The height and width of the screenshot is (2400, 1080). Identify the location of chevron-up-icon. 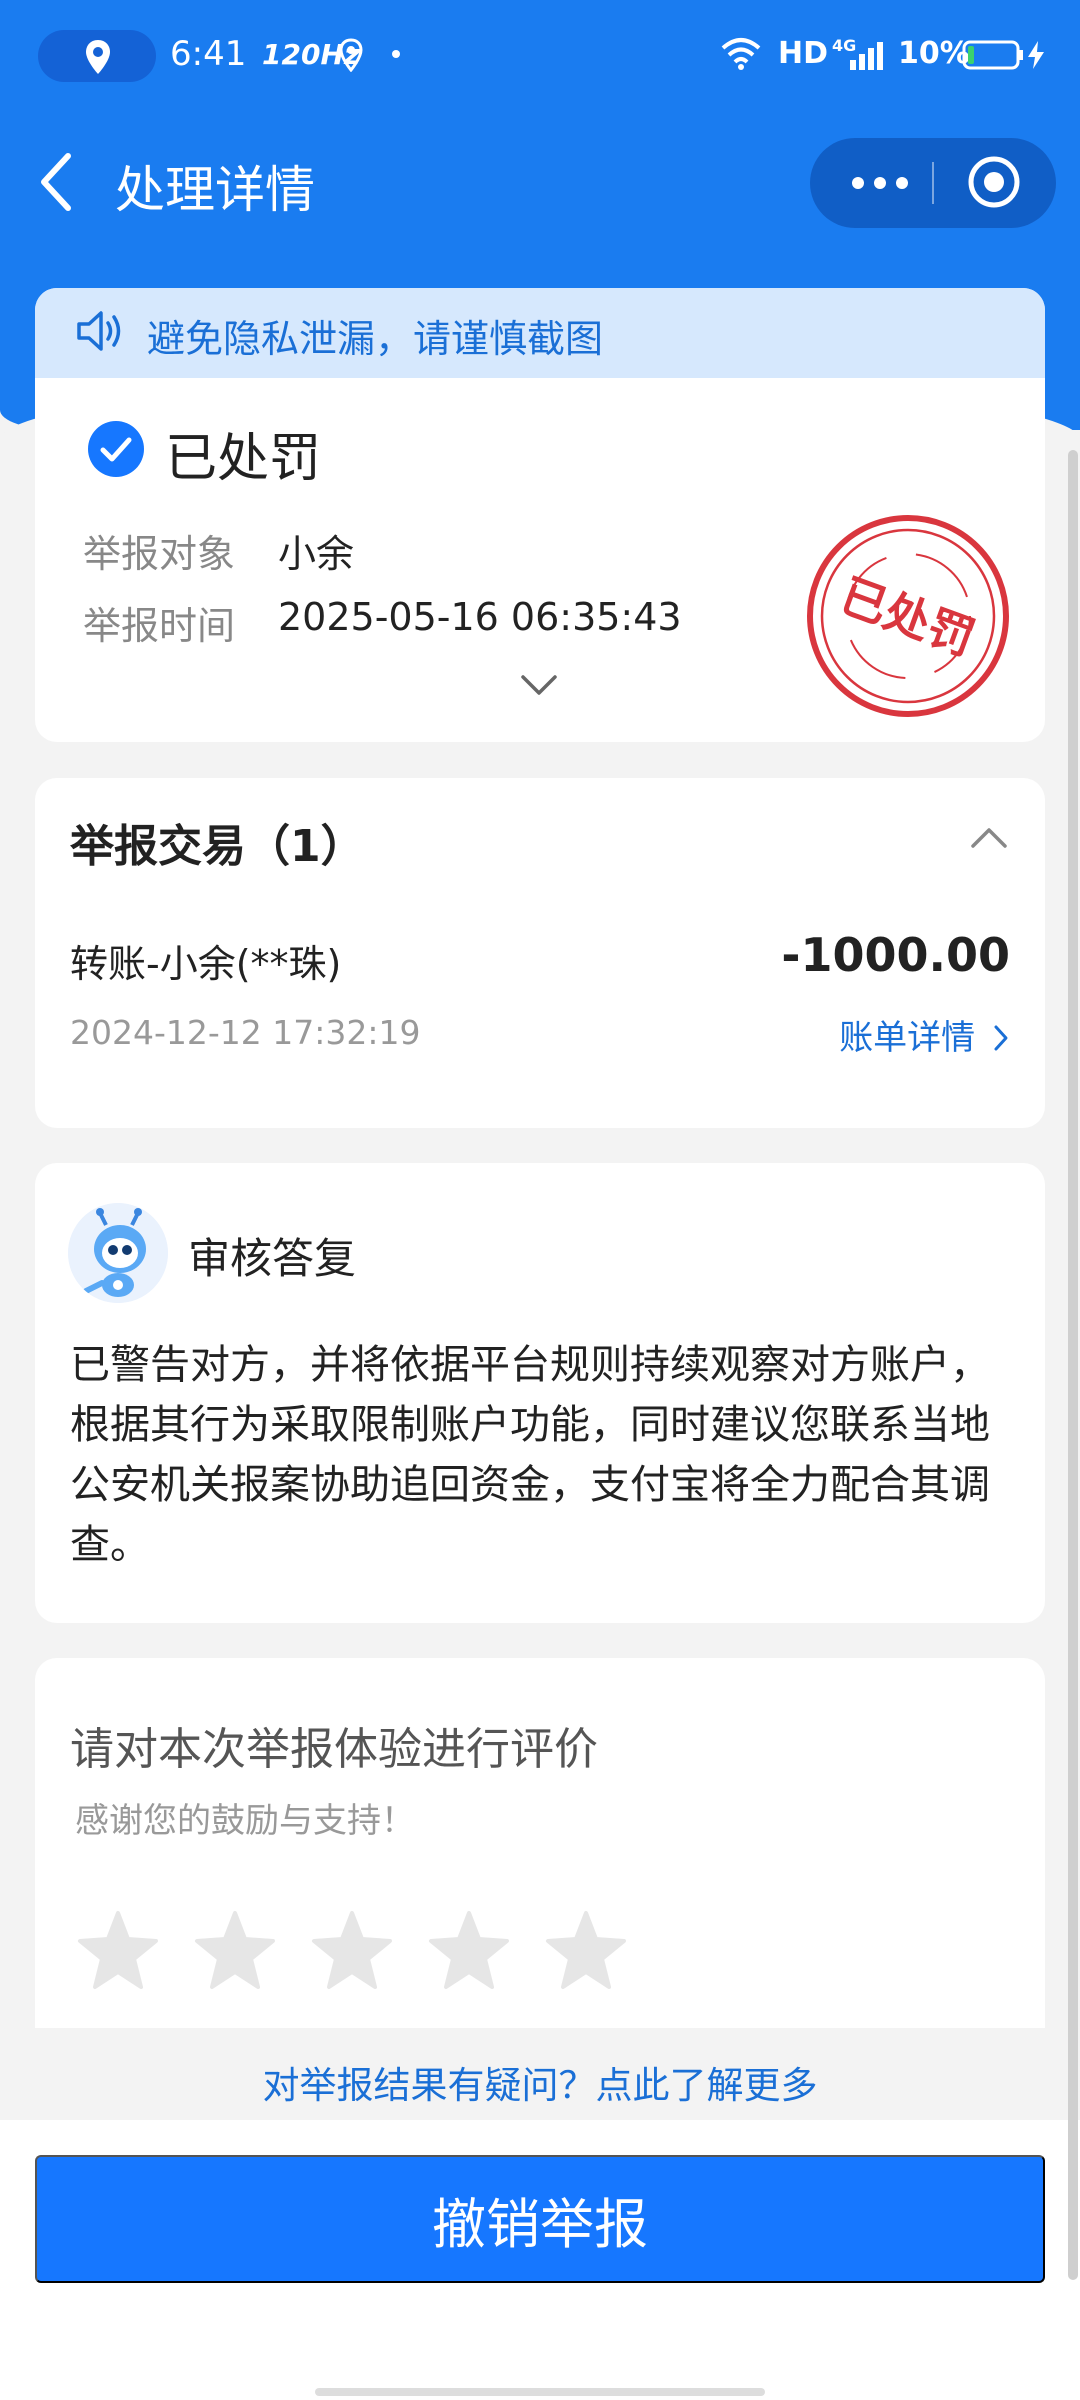
(989, 838).